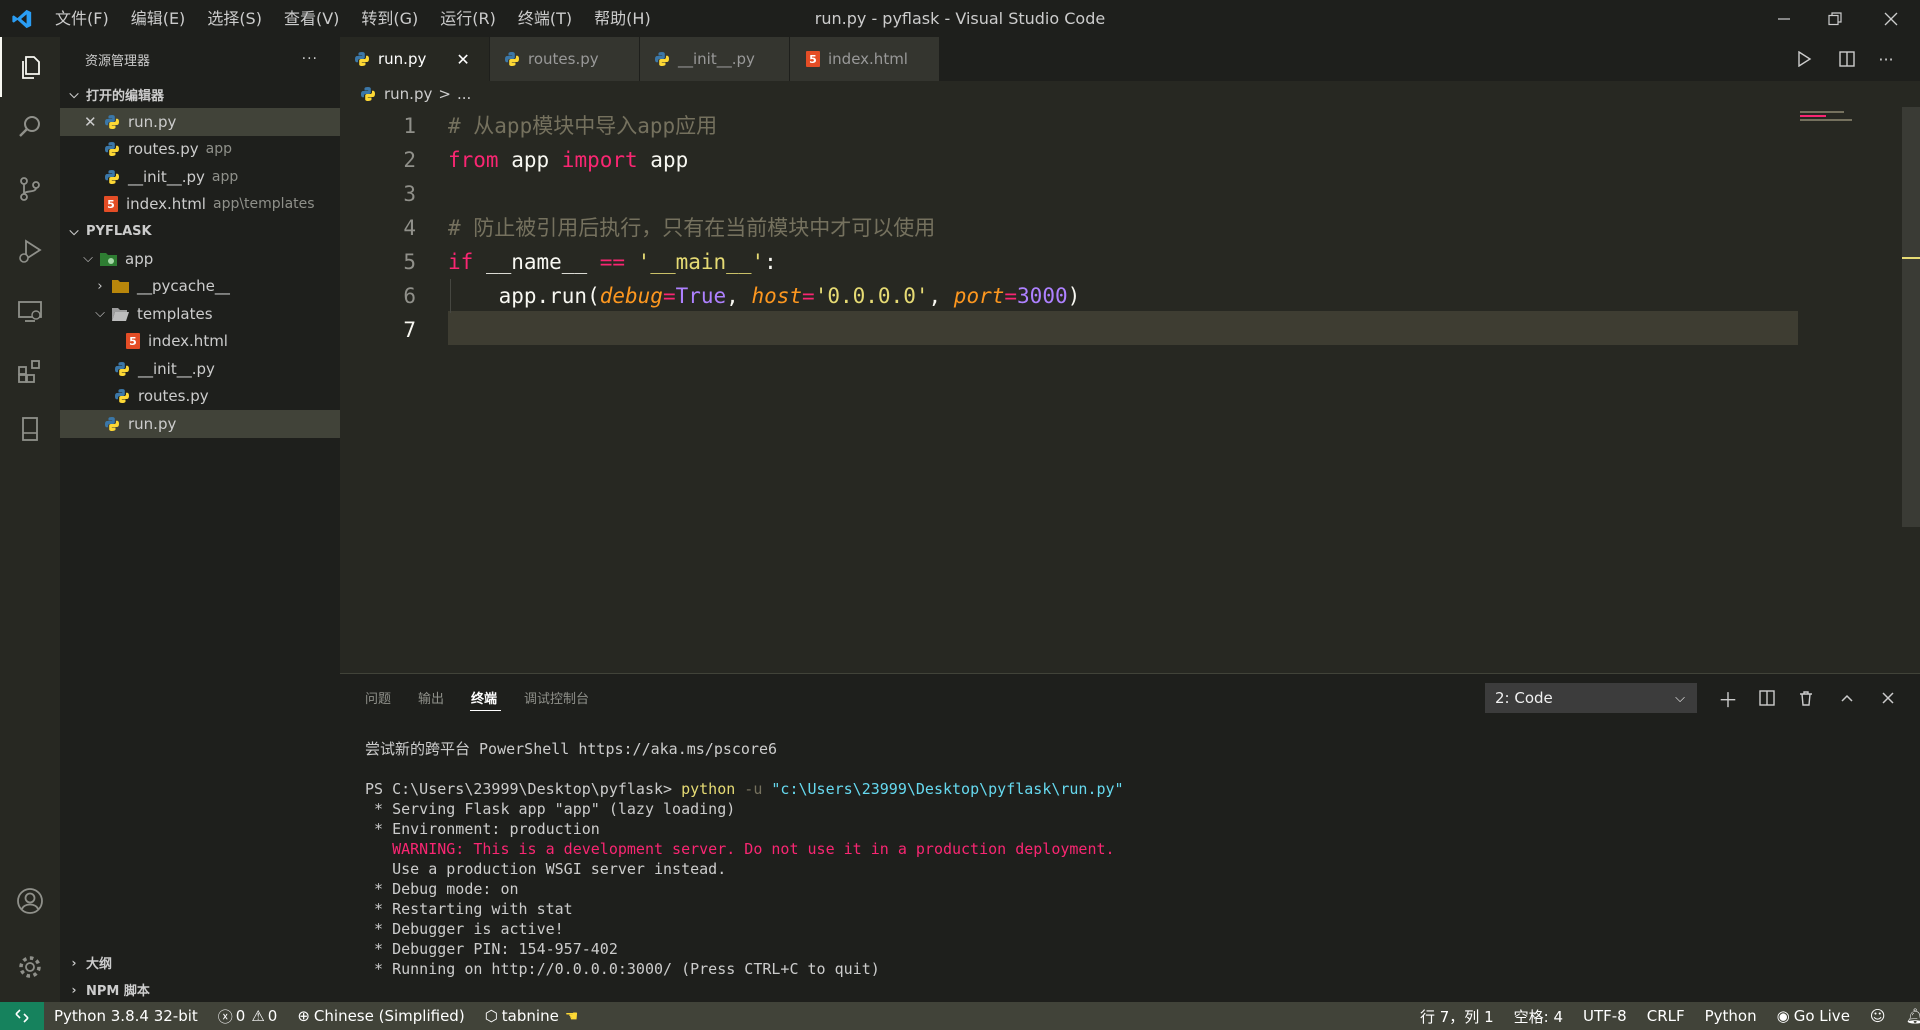  Describe the element at coordinates (469, 909) in the screenshot. I see `terminal-line: * Restarting with stat` at that location.